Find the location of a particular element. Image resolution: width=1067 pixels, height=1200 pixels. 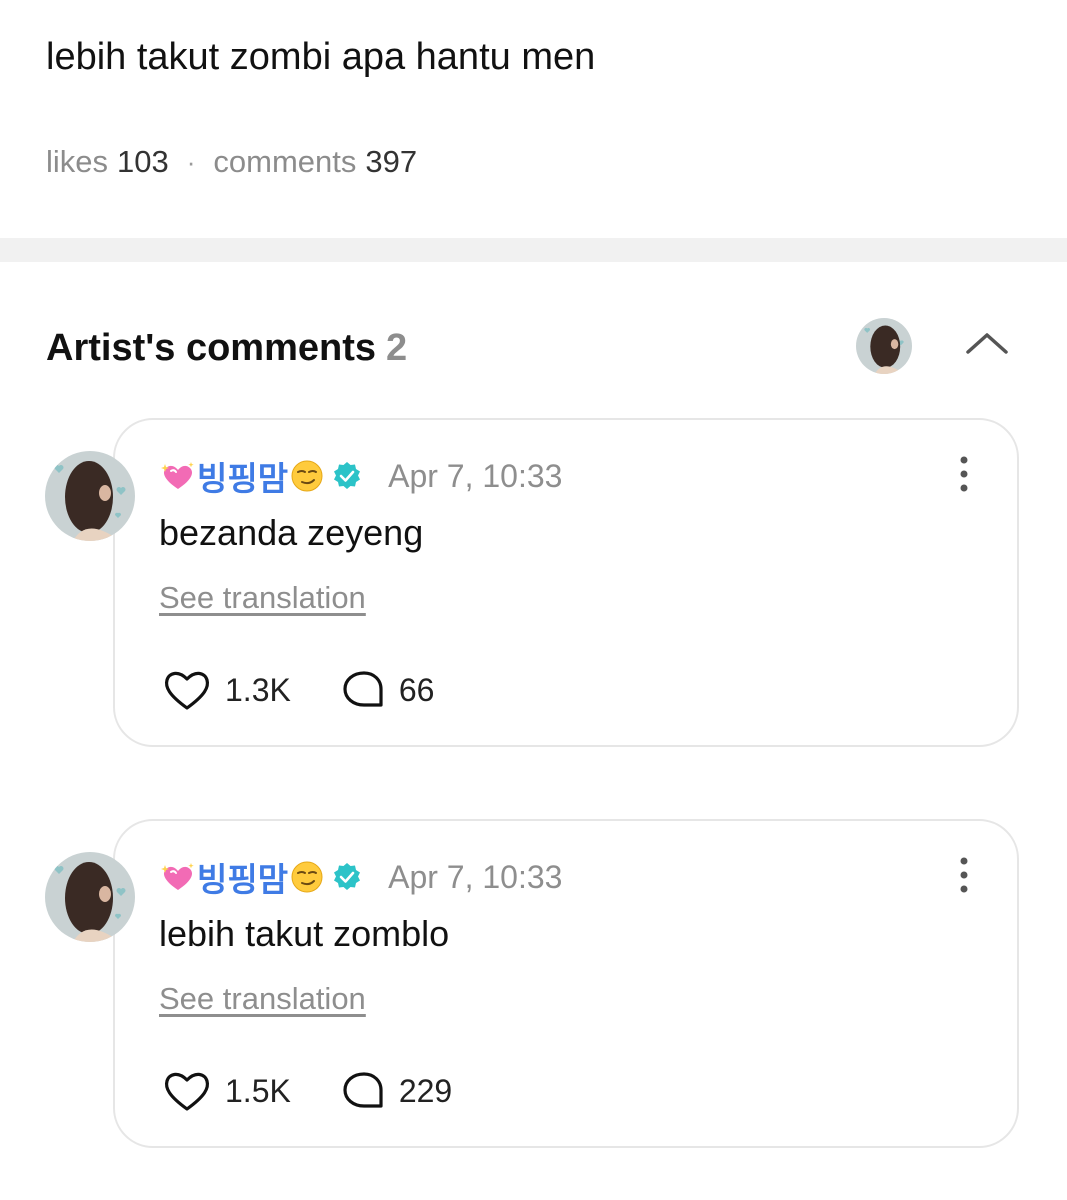

like-count: 1.3K is located at coordinates (258, 689).